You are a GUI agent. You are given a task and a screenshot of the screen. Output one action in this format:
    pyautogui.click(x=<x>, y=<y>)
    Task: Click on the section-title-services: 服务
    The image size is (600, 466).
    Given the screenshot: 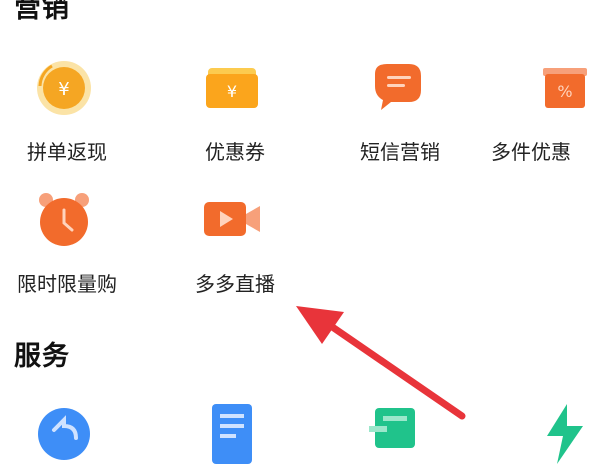 What is the action you would take?
    pyautogui.click(x=42, y=356)
    